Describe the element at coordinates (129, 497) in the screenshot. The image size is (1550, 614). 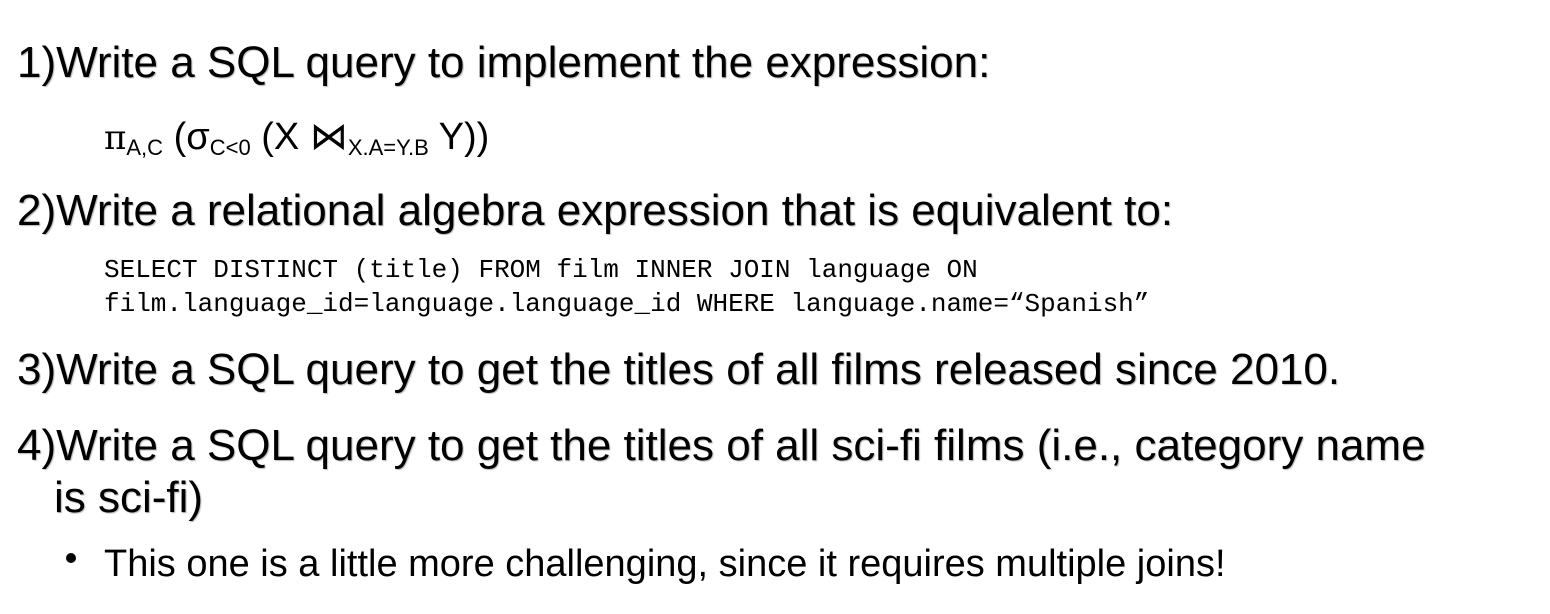
I see `question-4-continuation: is sci-fi)` at that location.